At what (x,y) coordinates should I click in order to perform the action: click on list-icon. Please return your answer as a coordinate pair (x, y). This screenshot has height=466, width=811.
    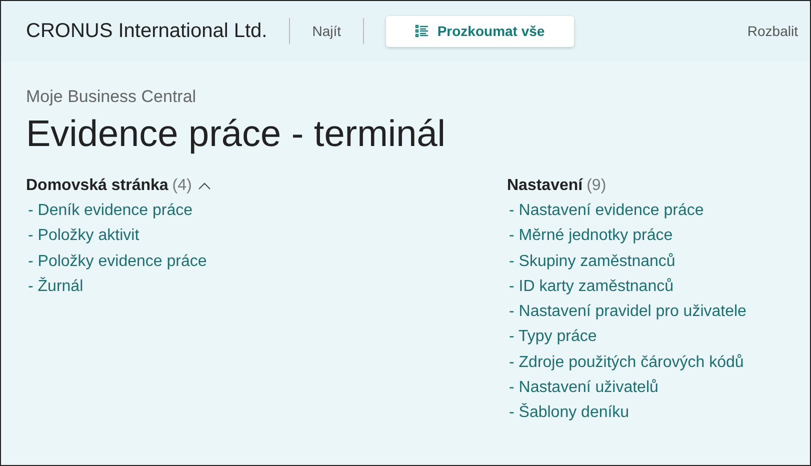
    Looking at the image, I should click on (422, 31).